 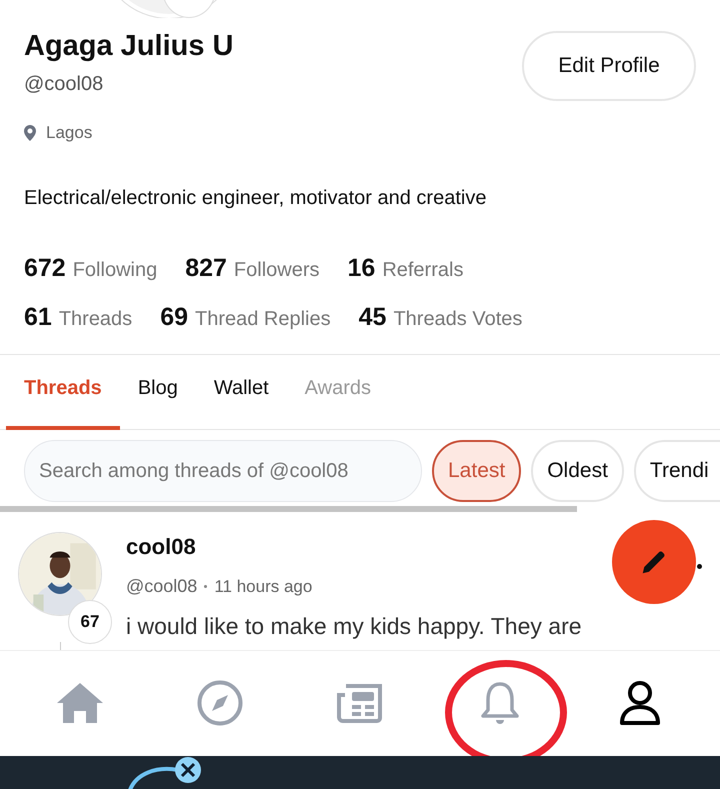 What do you see at coordinates (162, 586) in the screenshot?
I see `post-handle: @cool08` at bounding box center [162, 586].